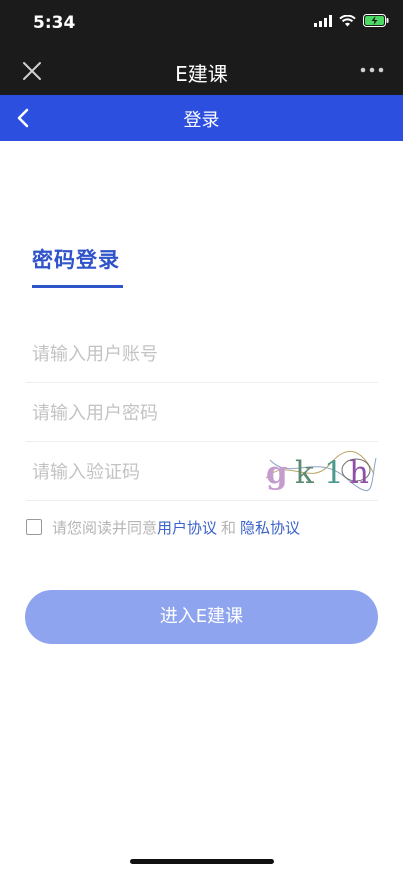  I want to click on svg-text: g, so click(277, 473).